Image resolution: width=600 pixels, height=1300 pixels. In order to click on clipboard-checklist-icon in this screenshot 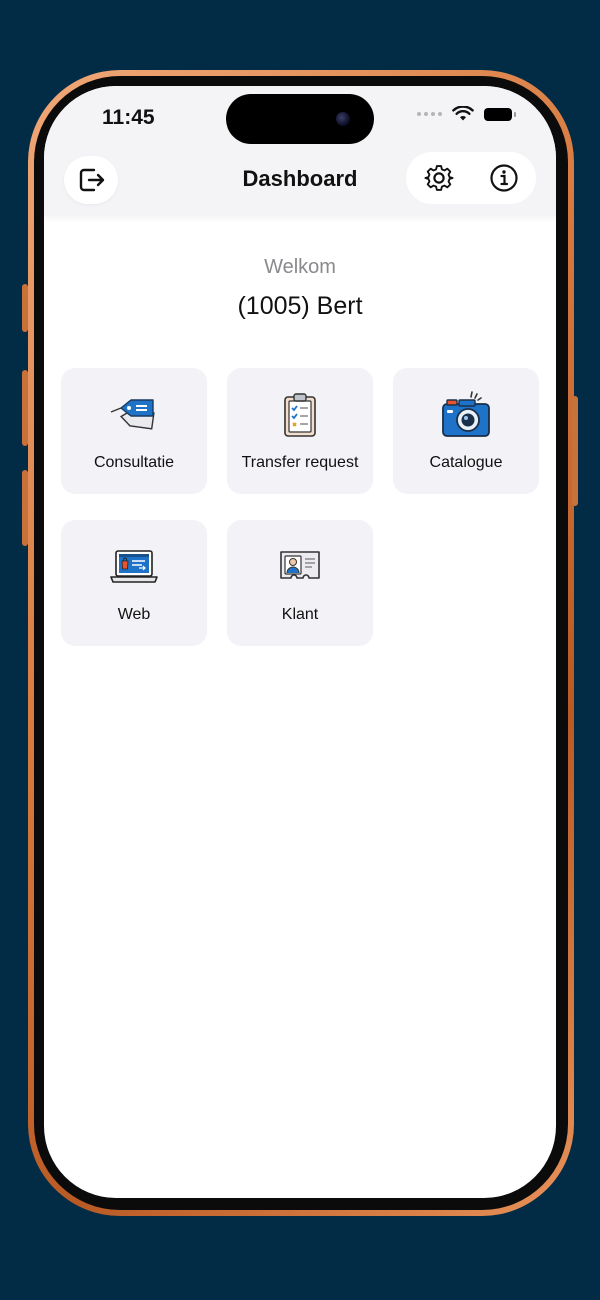, I will do `click(300, 415)`.